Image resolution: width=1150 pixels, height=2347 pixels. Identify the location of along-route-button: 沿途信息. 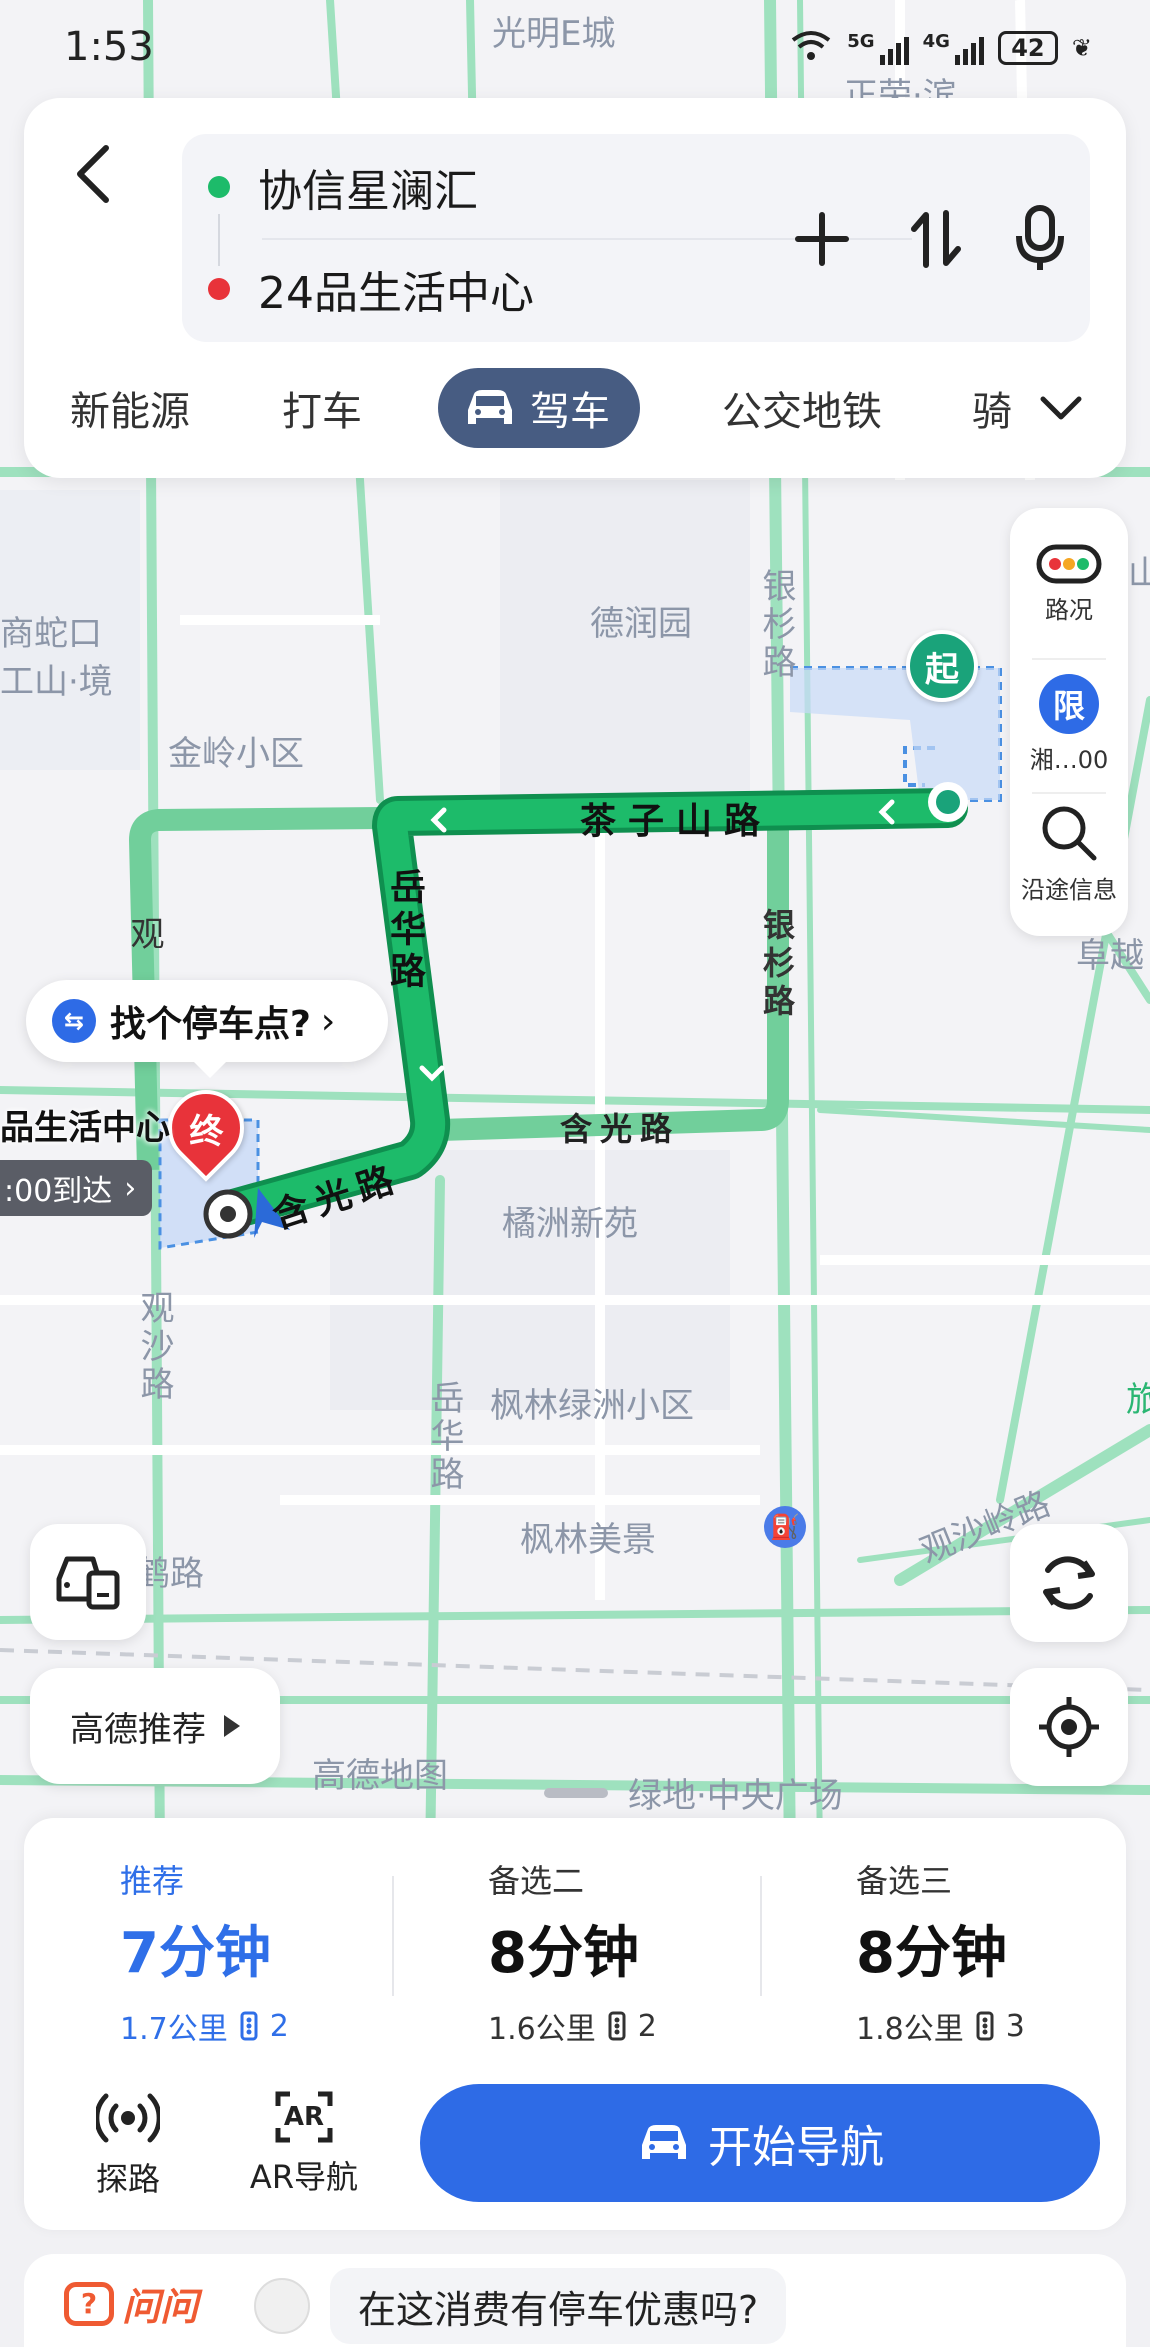
(1069, 853).